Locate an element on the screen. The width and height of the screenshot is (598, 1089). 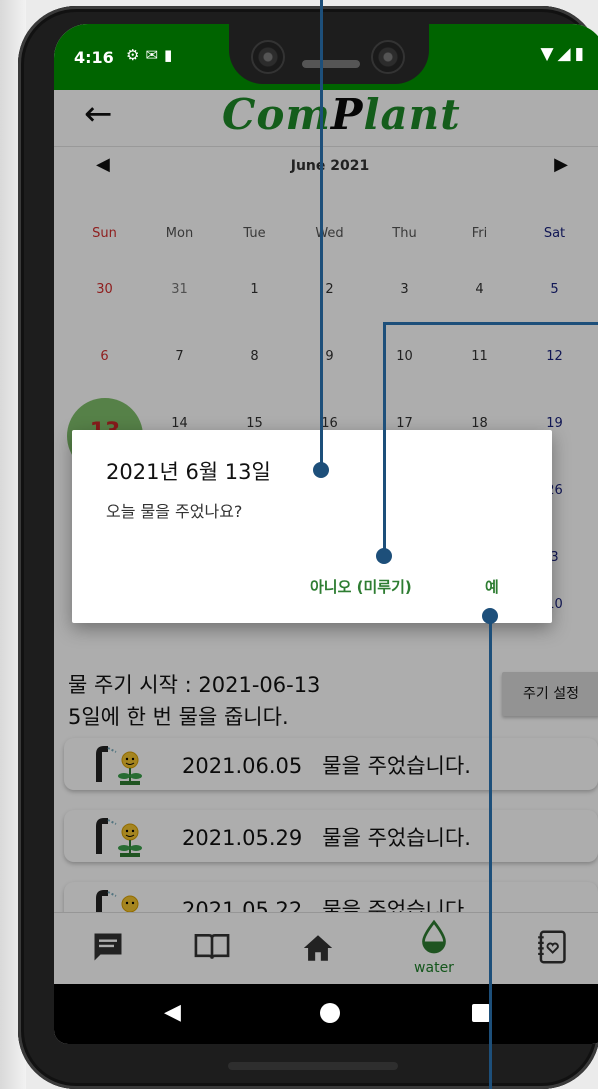
status-notification-icons: ⚙✉▮ is located at coordinates (152, 55).